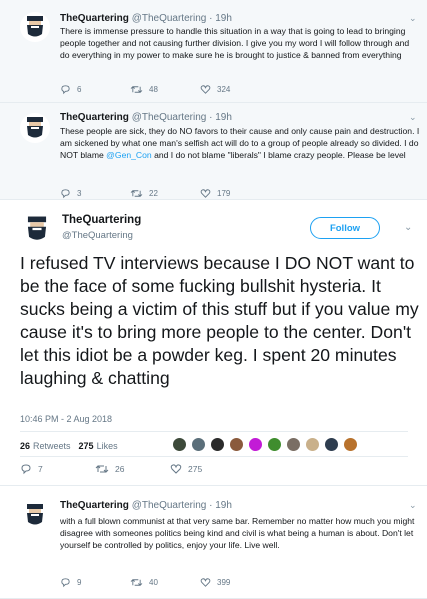  I want to click on like-total: 275, so click(86, 446).